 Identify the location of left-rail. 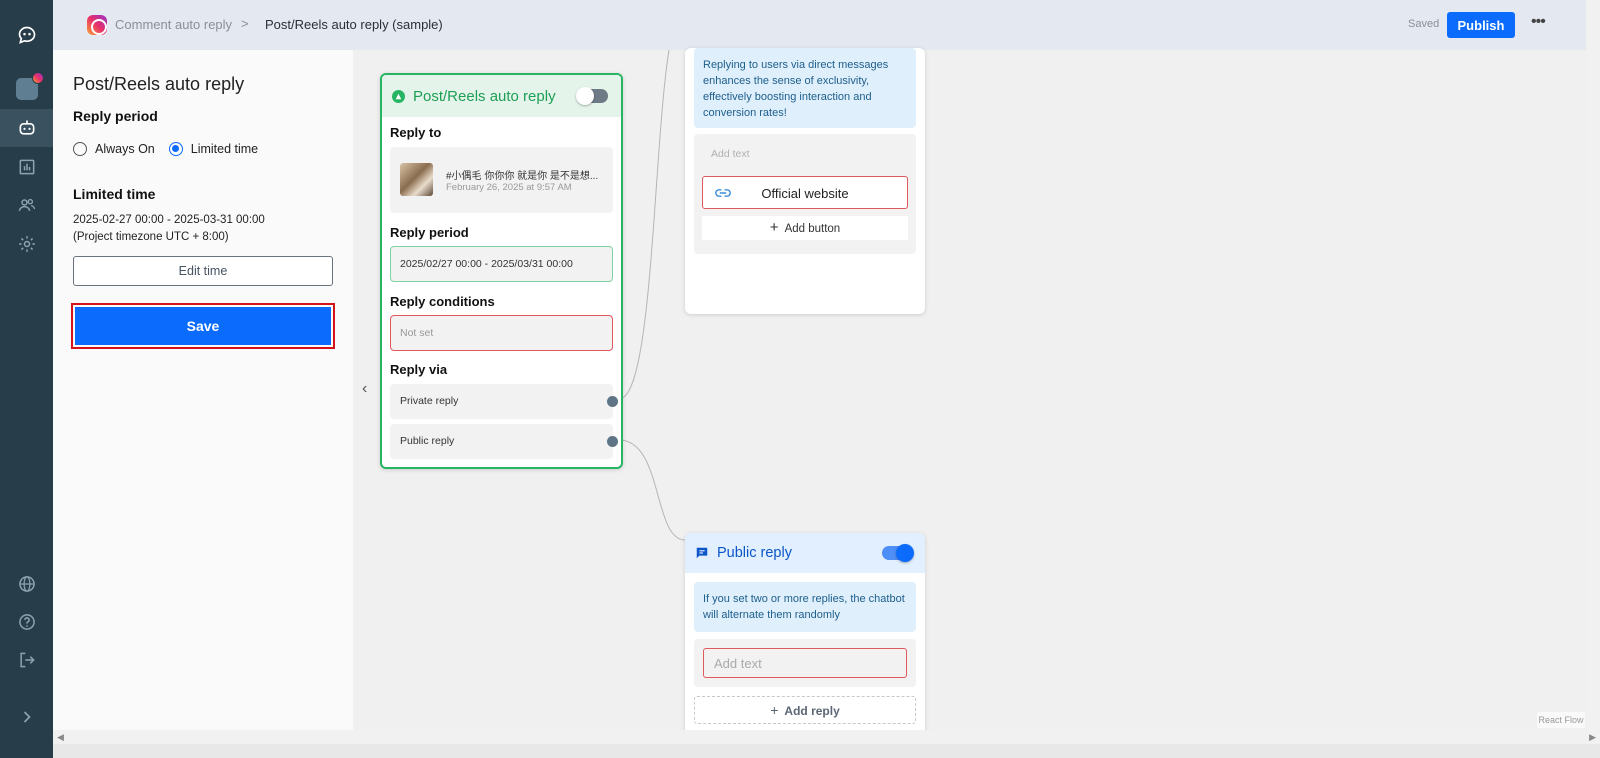
(26, 379).